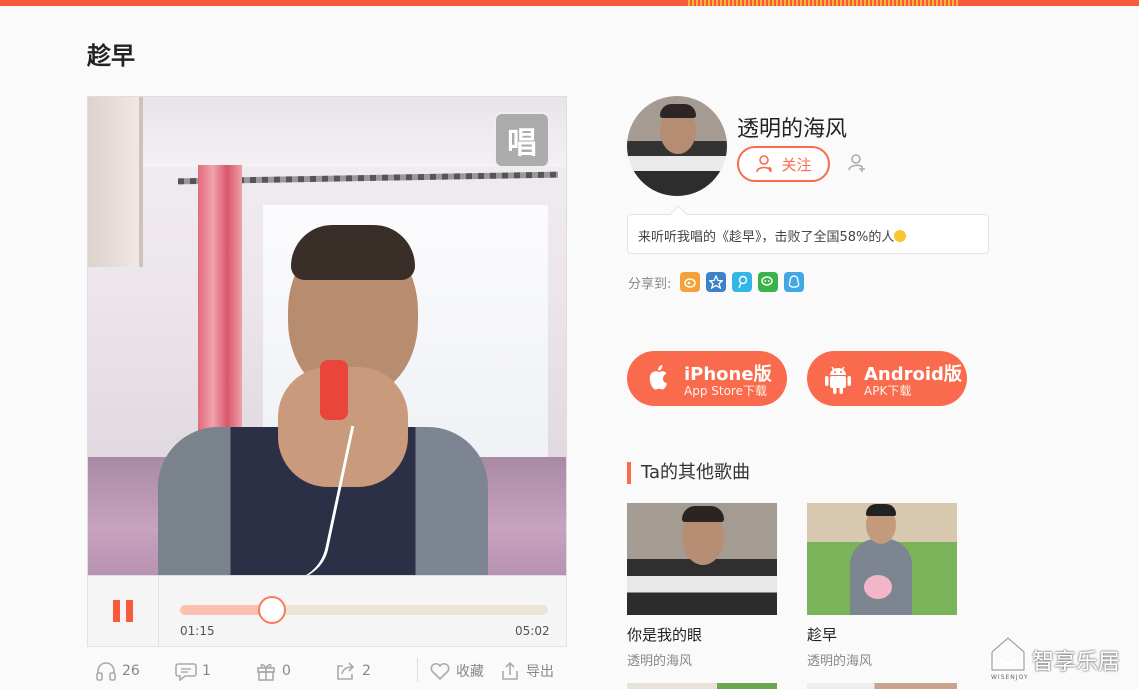  What do you see at coordinates (688, 473) in the screenshot?
I see `other-songs-heading: Ta的其他歌曲` at bounding box center [688, 473].